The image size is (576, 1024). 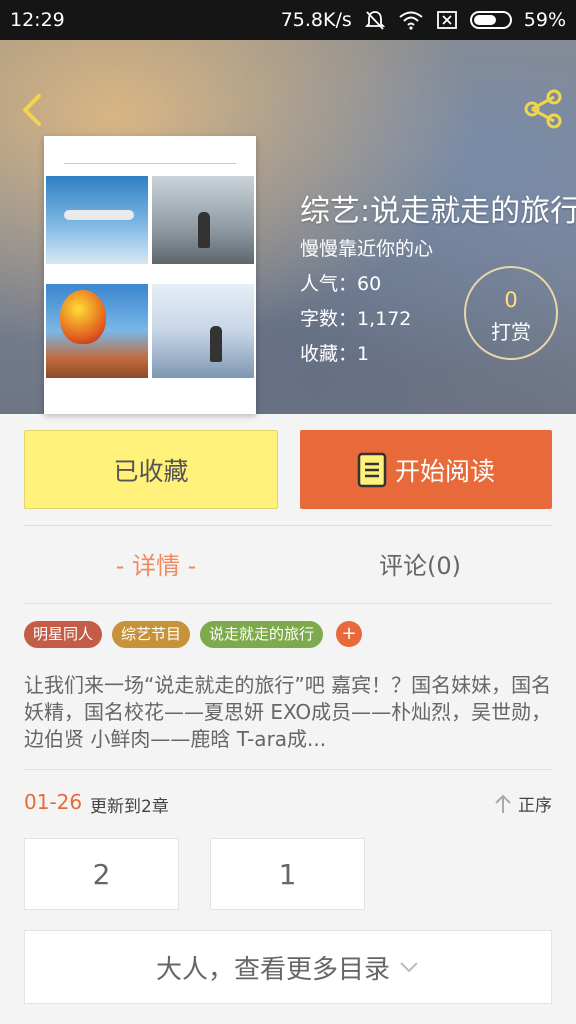 I want to click on mute-icon, so click(x=374, y=20).